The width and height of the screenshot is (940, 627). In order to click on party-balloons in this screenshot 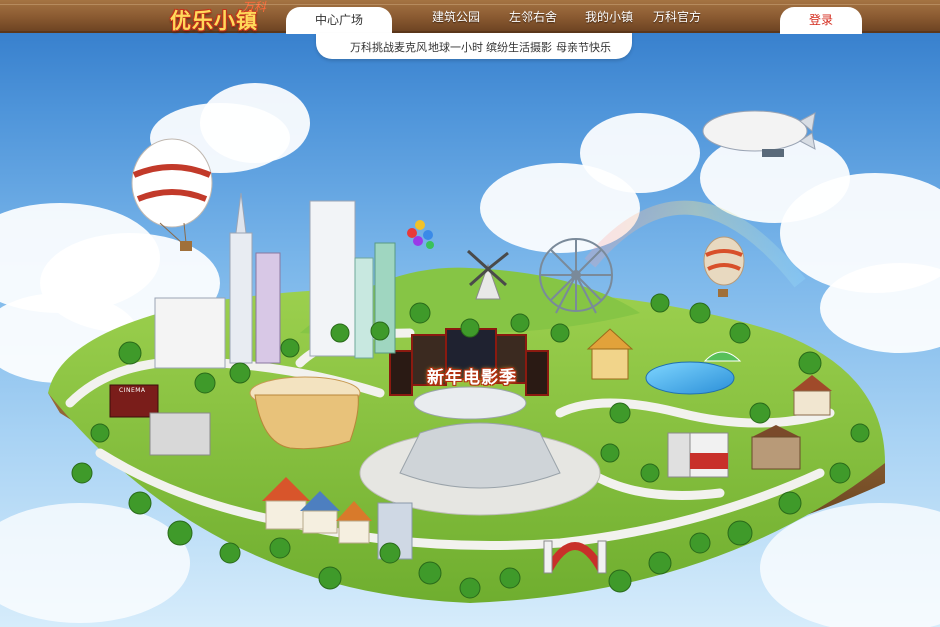, I will do `click(420, 234)`.